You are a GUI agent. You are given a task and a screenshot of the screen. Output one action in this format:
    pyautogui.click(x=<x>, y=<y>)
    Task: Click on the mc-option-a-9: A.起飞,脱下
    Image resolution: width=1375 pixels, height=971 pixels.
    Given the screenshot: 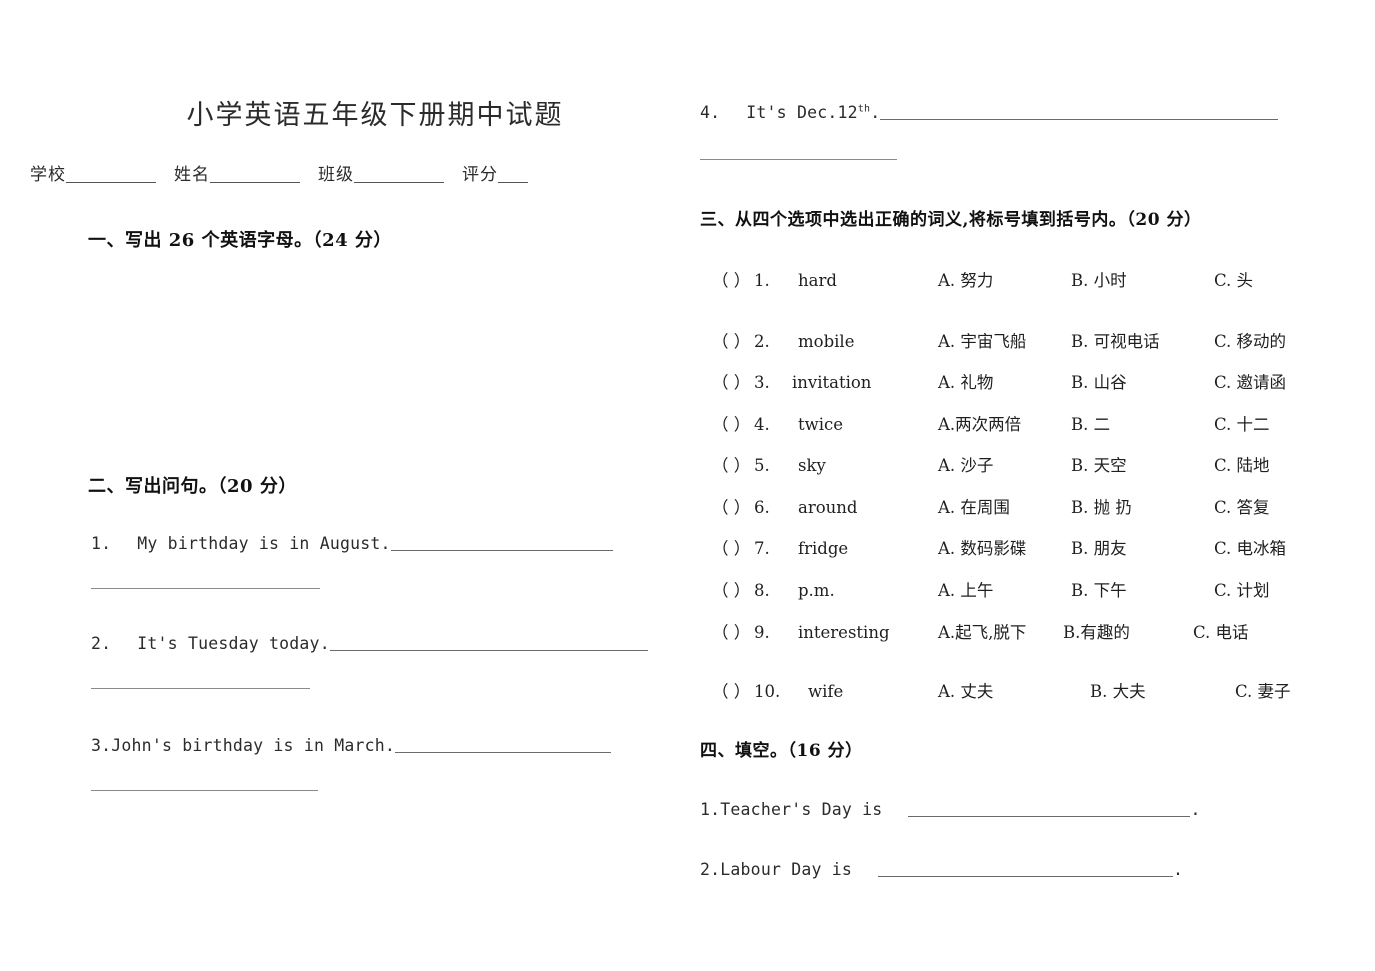 What is the action you would take?
    pyautogui.click(x=1000, y=631)
    